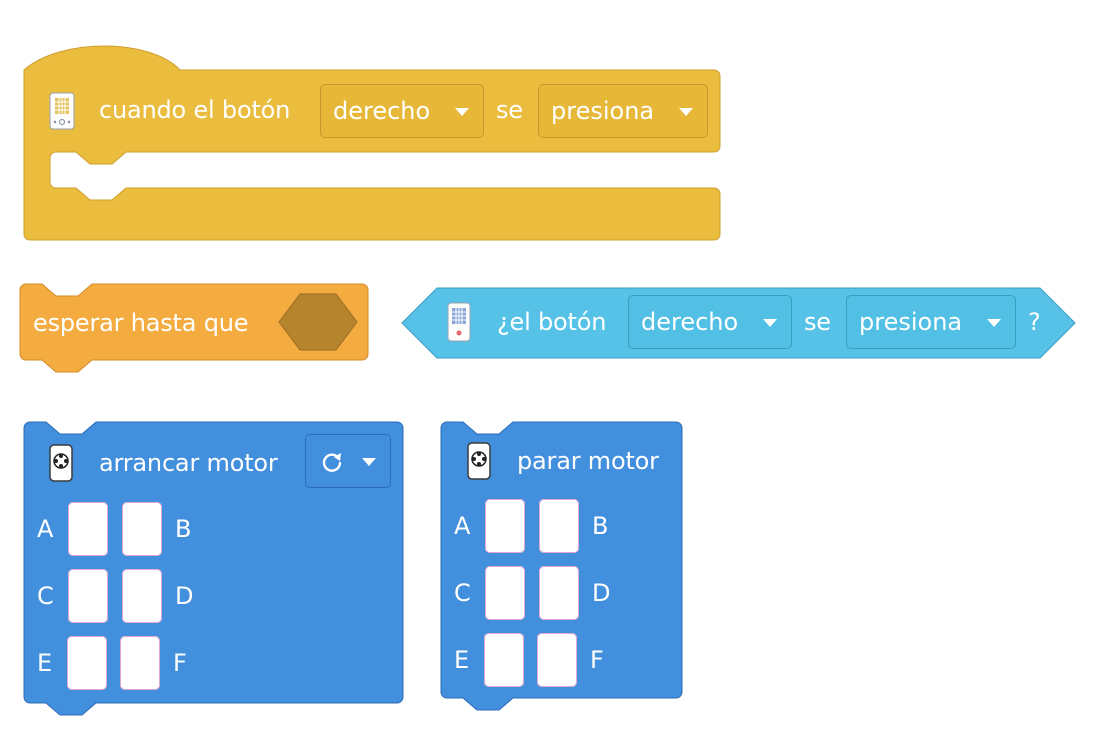 The width and height of the screenshot is (1098, 746). What do you see at coordinates (505, 526) in the screenshot?
I see `port-a-input` at bounding box center [505, 526].